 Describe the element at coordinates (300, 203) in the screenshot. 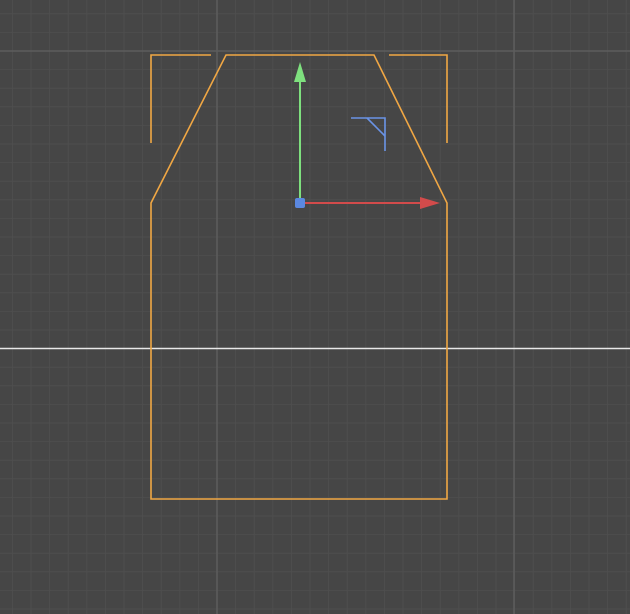

I see `gizmo-center-handle` at that location.